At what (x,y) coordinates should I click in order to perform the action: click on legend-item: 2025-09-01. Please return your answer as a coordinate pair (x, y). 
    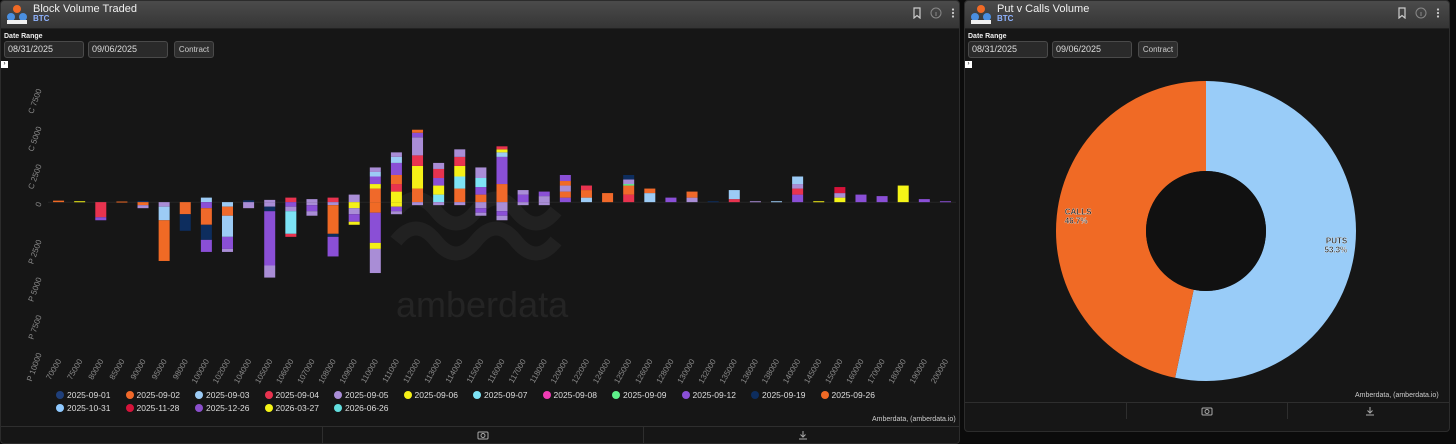
    Looking at the image, I should click on (83, 395).